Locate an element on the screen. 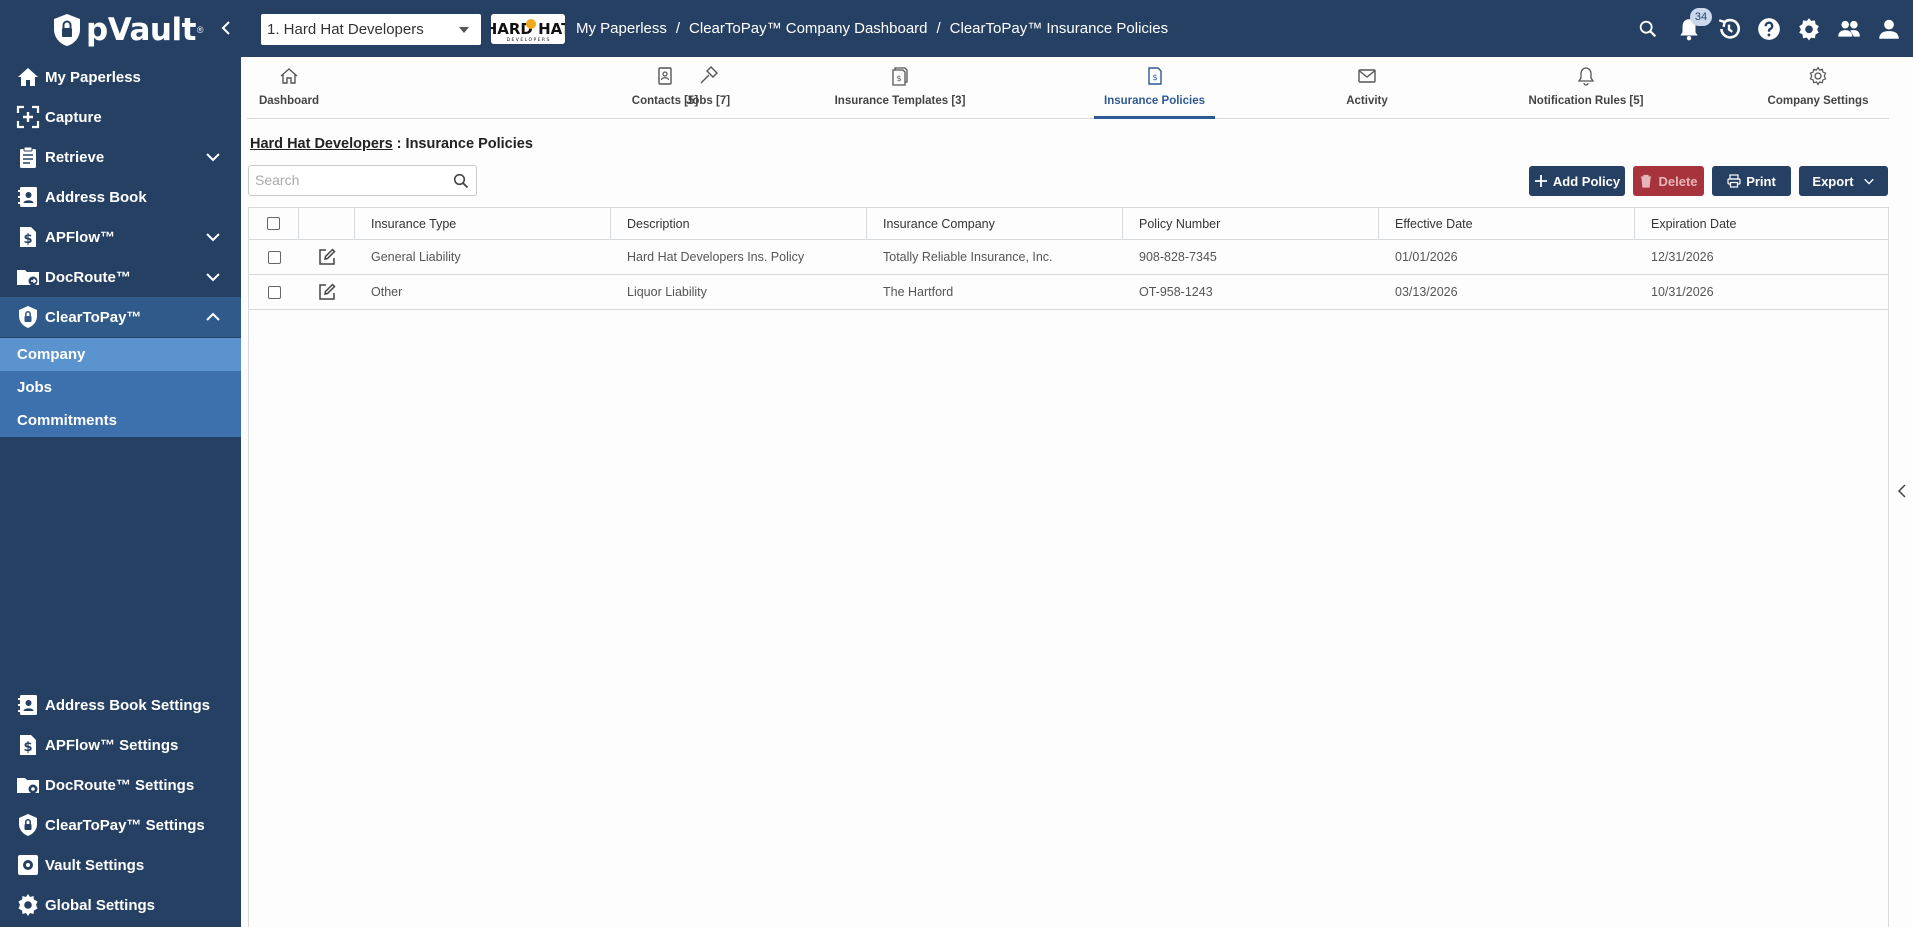  sidebar-item-global-settings: Global Settings is located at coordinates (120, 905).